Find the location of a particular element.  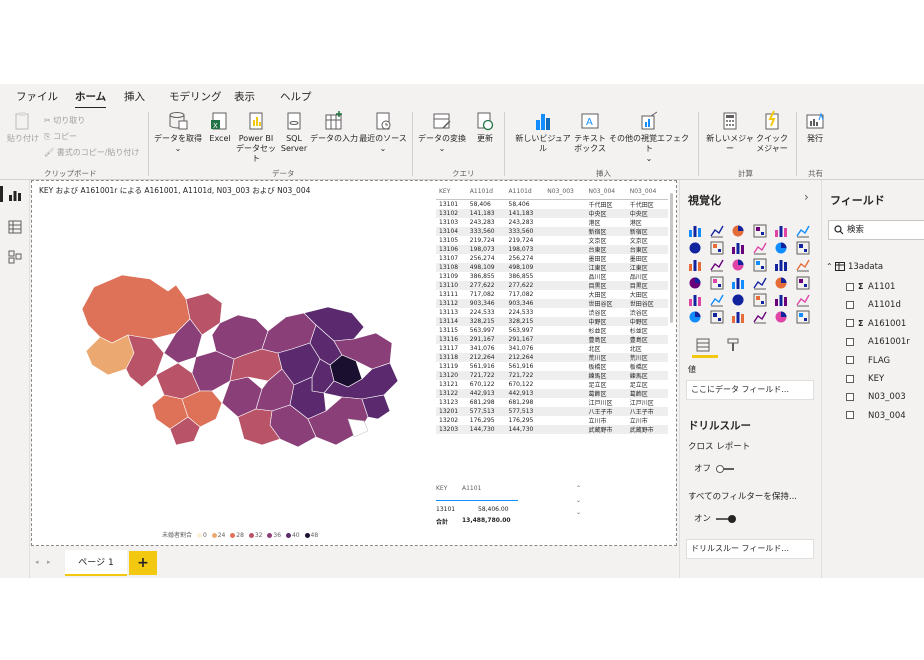

table-row: 13116 291,167 291,167 豊島区 豊島区 is located at coordinates (552, 339).